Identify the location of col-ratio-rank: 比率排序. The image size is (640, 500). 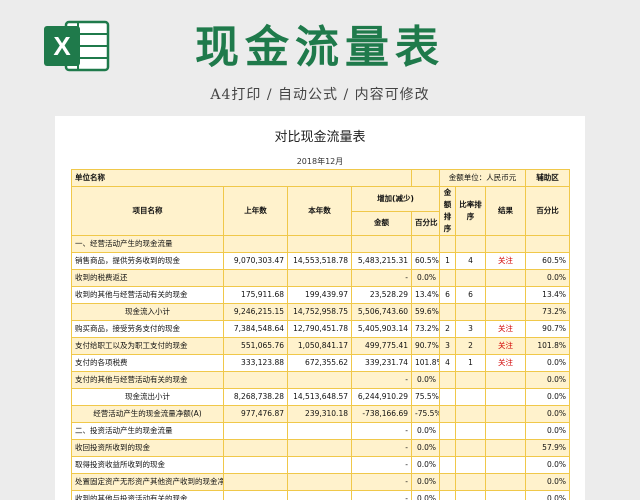
(470, 211).